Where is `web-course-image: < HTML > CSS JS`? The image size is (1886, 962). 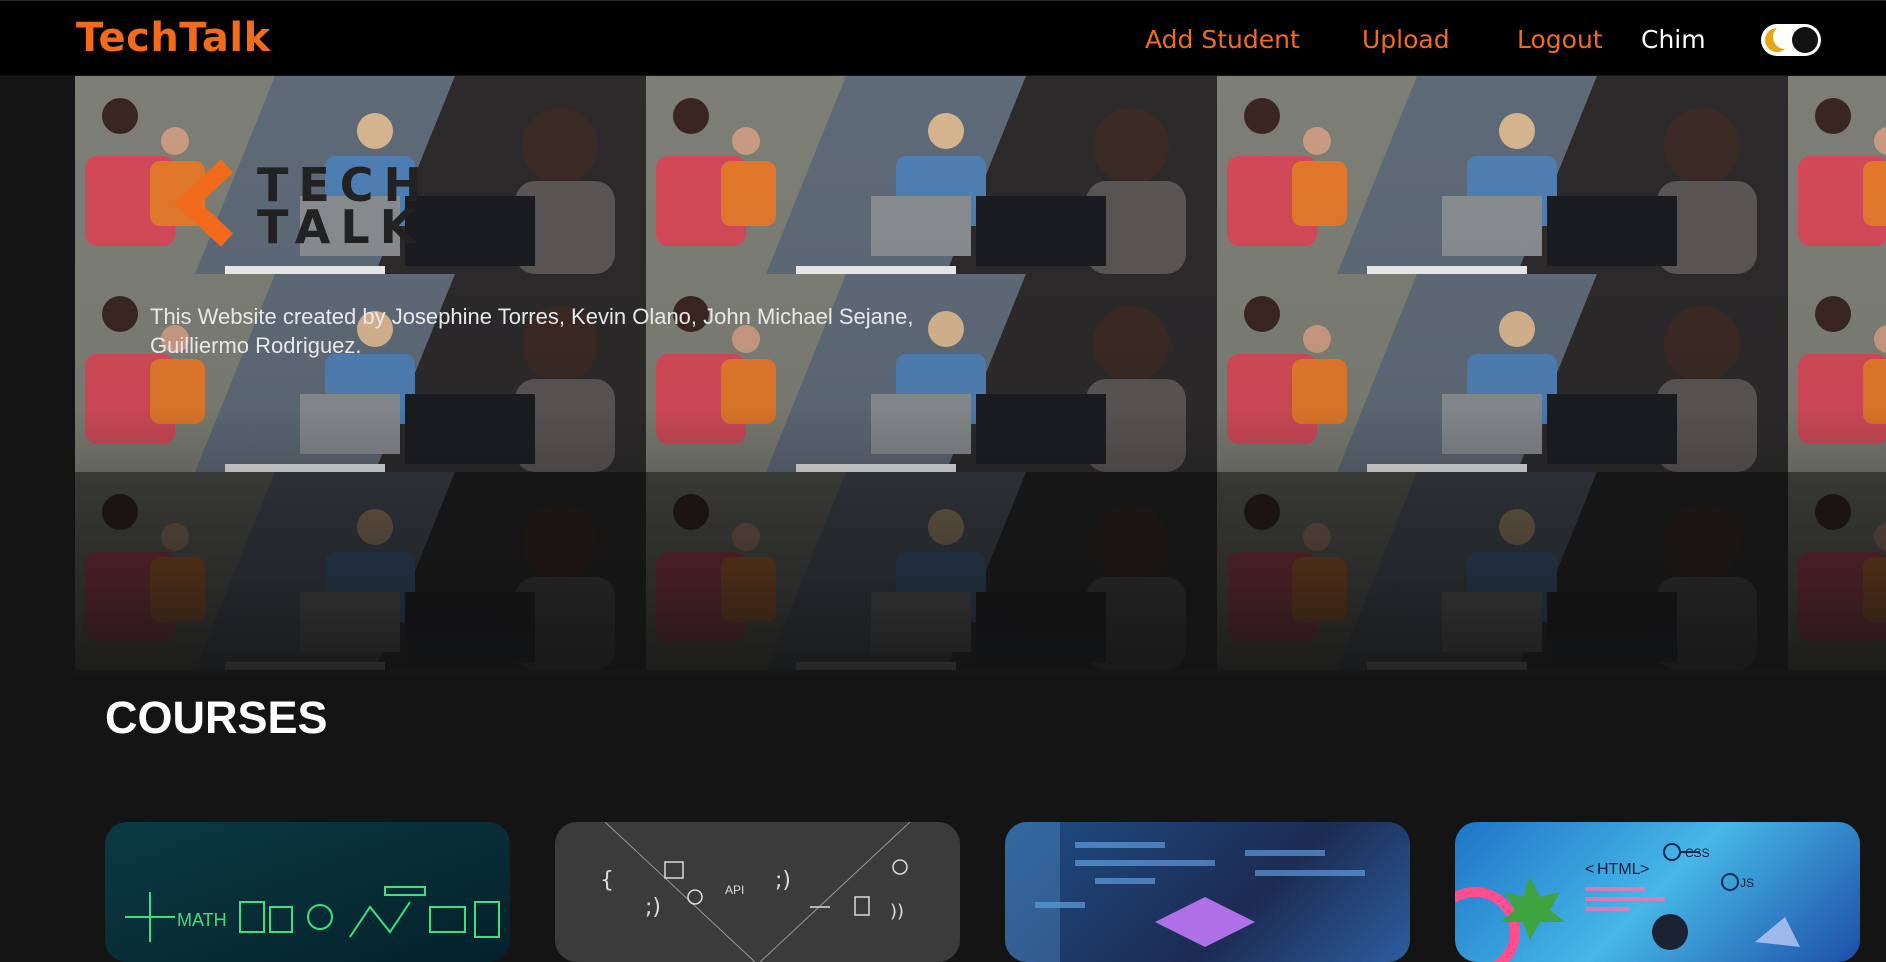 web-course-image: < HTML > CSS JS is located at coordinates (1627, 902).